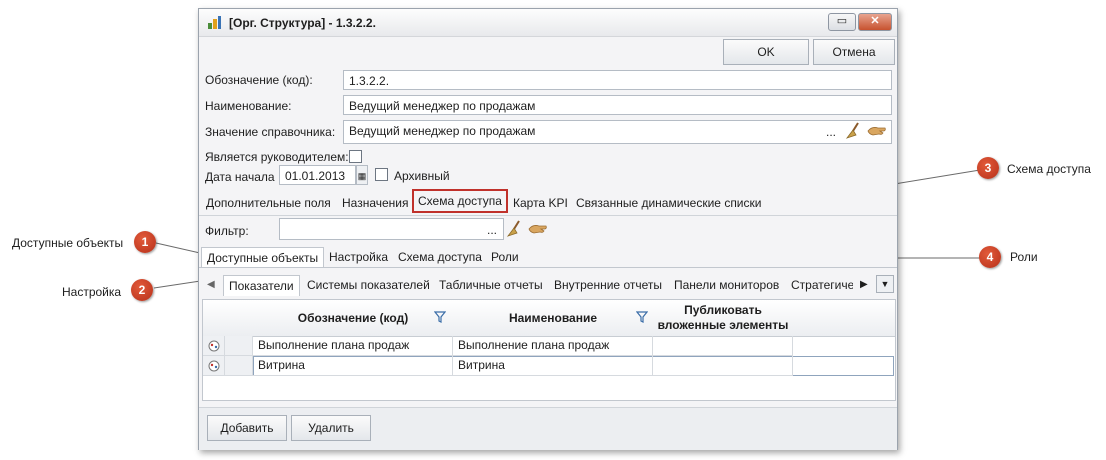 This screenshot has height=460, width=1106. I want to click on column-header-publish-label: Публиковать вложенные элементы, so click(723, 317).